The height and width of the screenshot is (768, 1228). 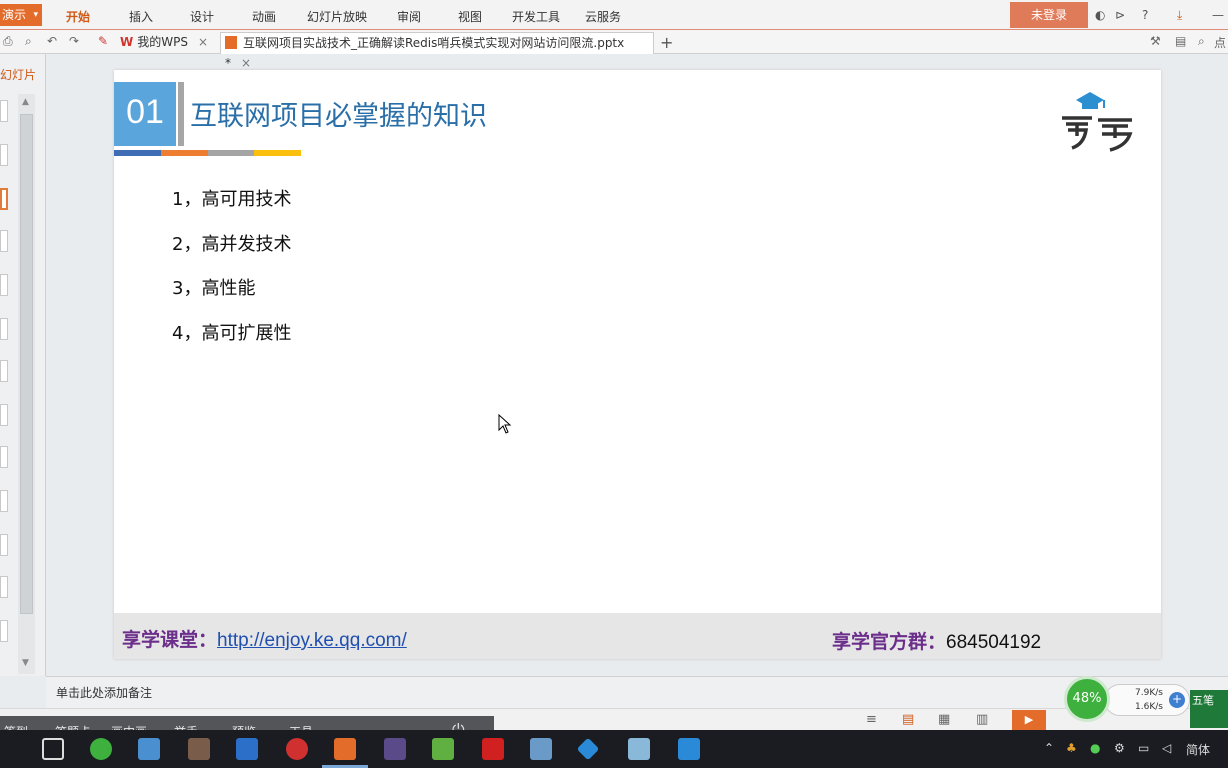 I want to click on menu-insert: 插入, so click(x=141, y=16).